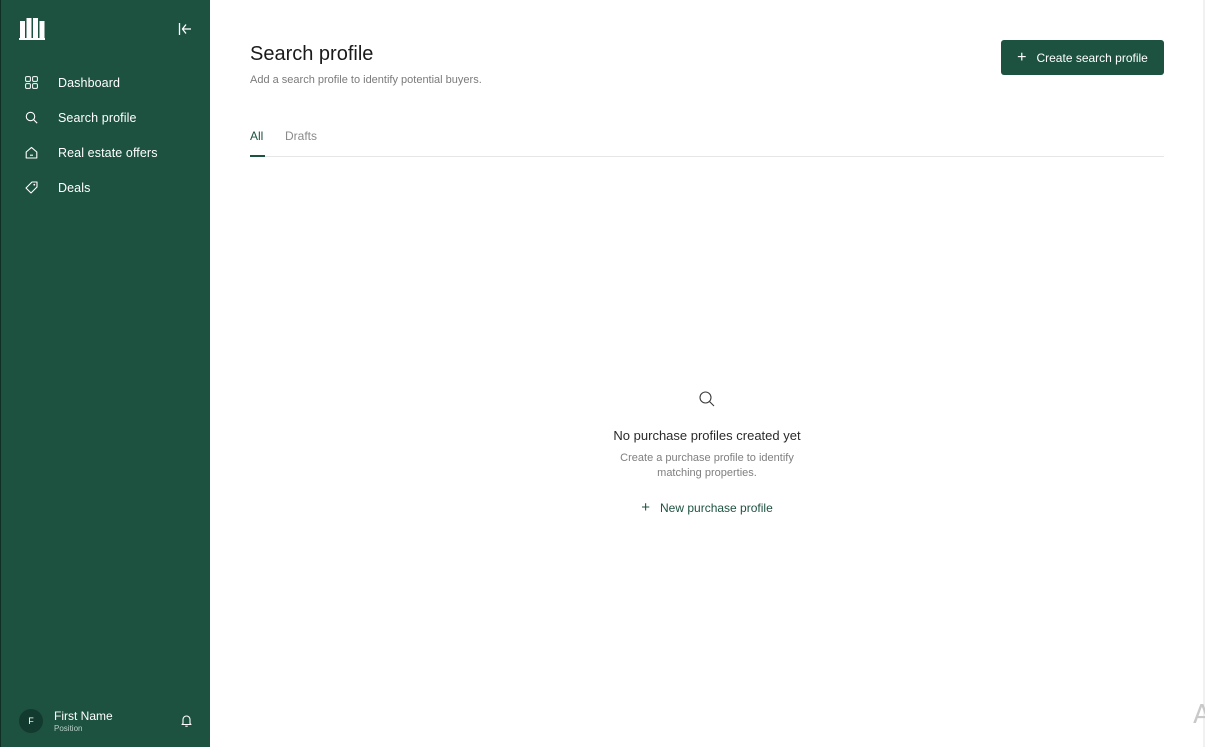 This screenshot has height=747, width=1205. Describe the element at coordinates (106, 187) in the screenshot. I see `sidebar-item-deals: Deals` at that location.